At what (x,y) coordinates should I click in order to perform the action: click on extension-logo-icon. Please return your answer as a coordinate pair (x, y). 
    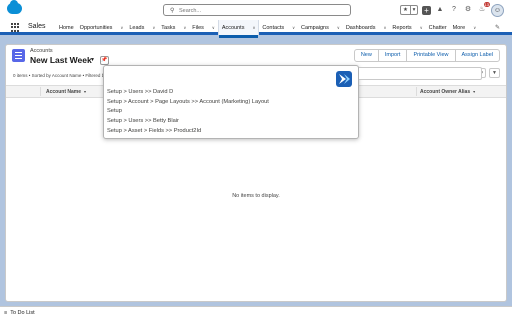
    Looking at the image, I should click on (344, 79).